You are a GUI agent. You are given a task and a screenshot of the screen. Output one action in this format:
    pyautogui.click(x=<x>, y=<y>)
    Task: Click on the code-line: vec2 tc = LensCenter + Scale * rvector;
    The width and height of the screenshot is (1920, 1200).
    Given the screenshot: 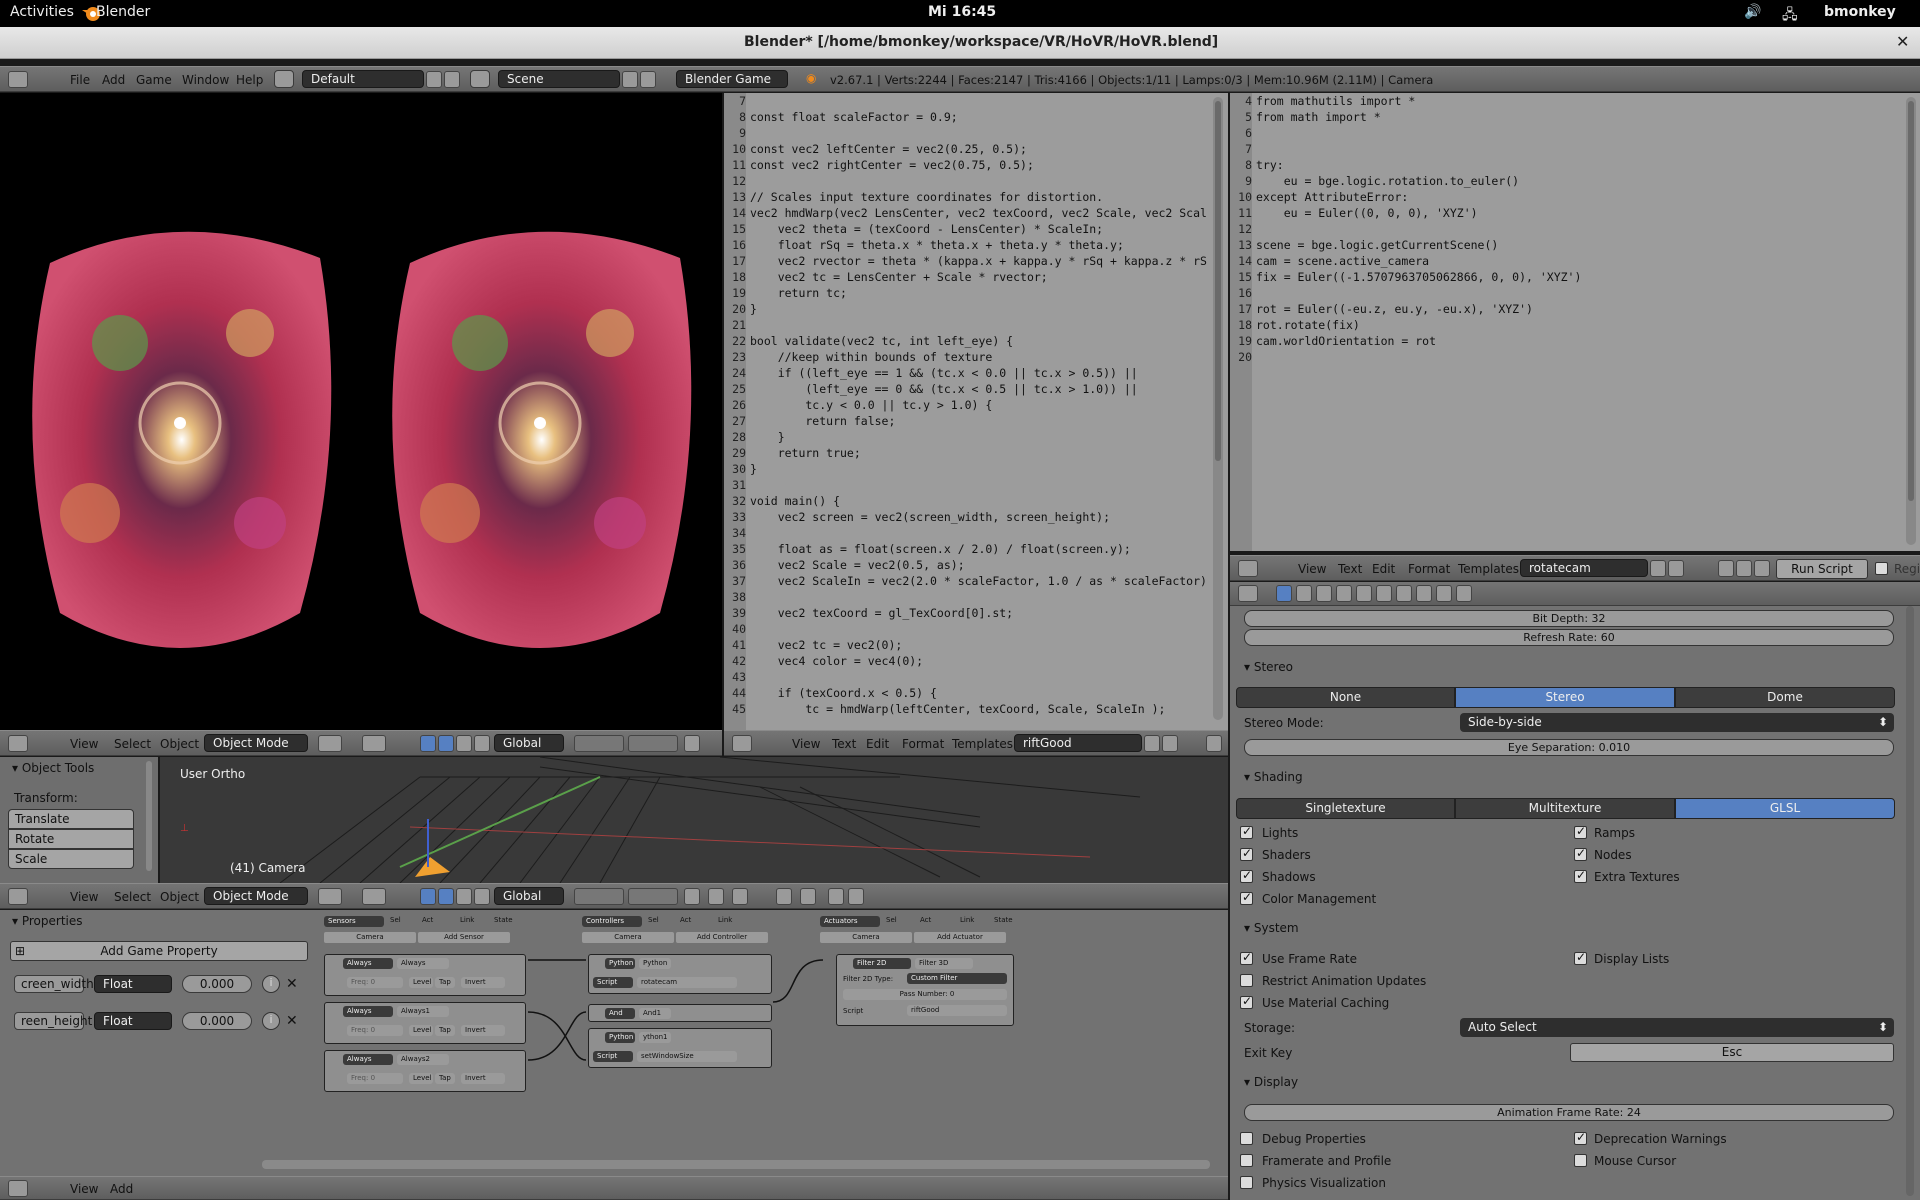 What is the action you would take?
    pyautogui.click(x=981, y=277)
    